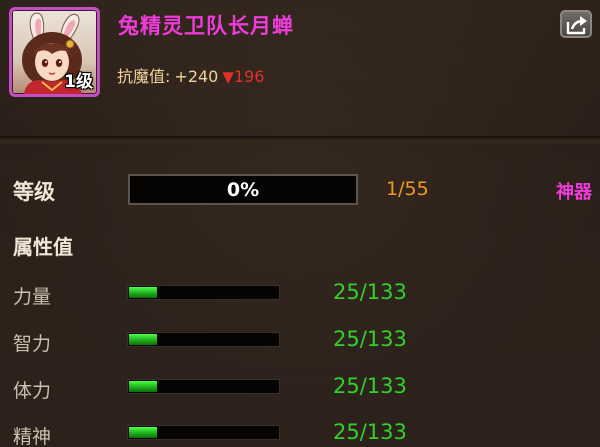 This screenshot has height=447, width=600. What do you see at coordinates (300, 393) in the screenshot?
I see `attribute-row-stamina: 体力 25/133` at bounding box center [300, 393].